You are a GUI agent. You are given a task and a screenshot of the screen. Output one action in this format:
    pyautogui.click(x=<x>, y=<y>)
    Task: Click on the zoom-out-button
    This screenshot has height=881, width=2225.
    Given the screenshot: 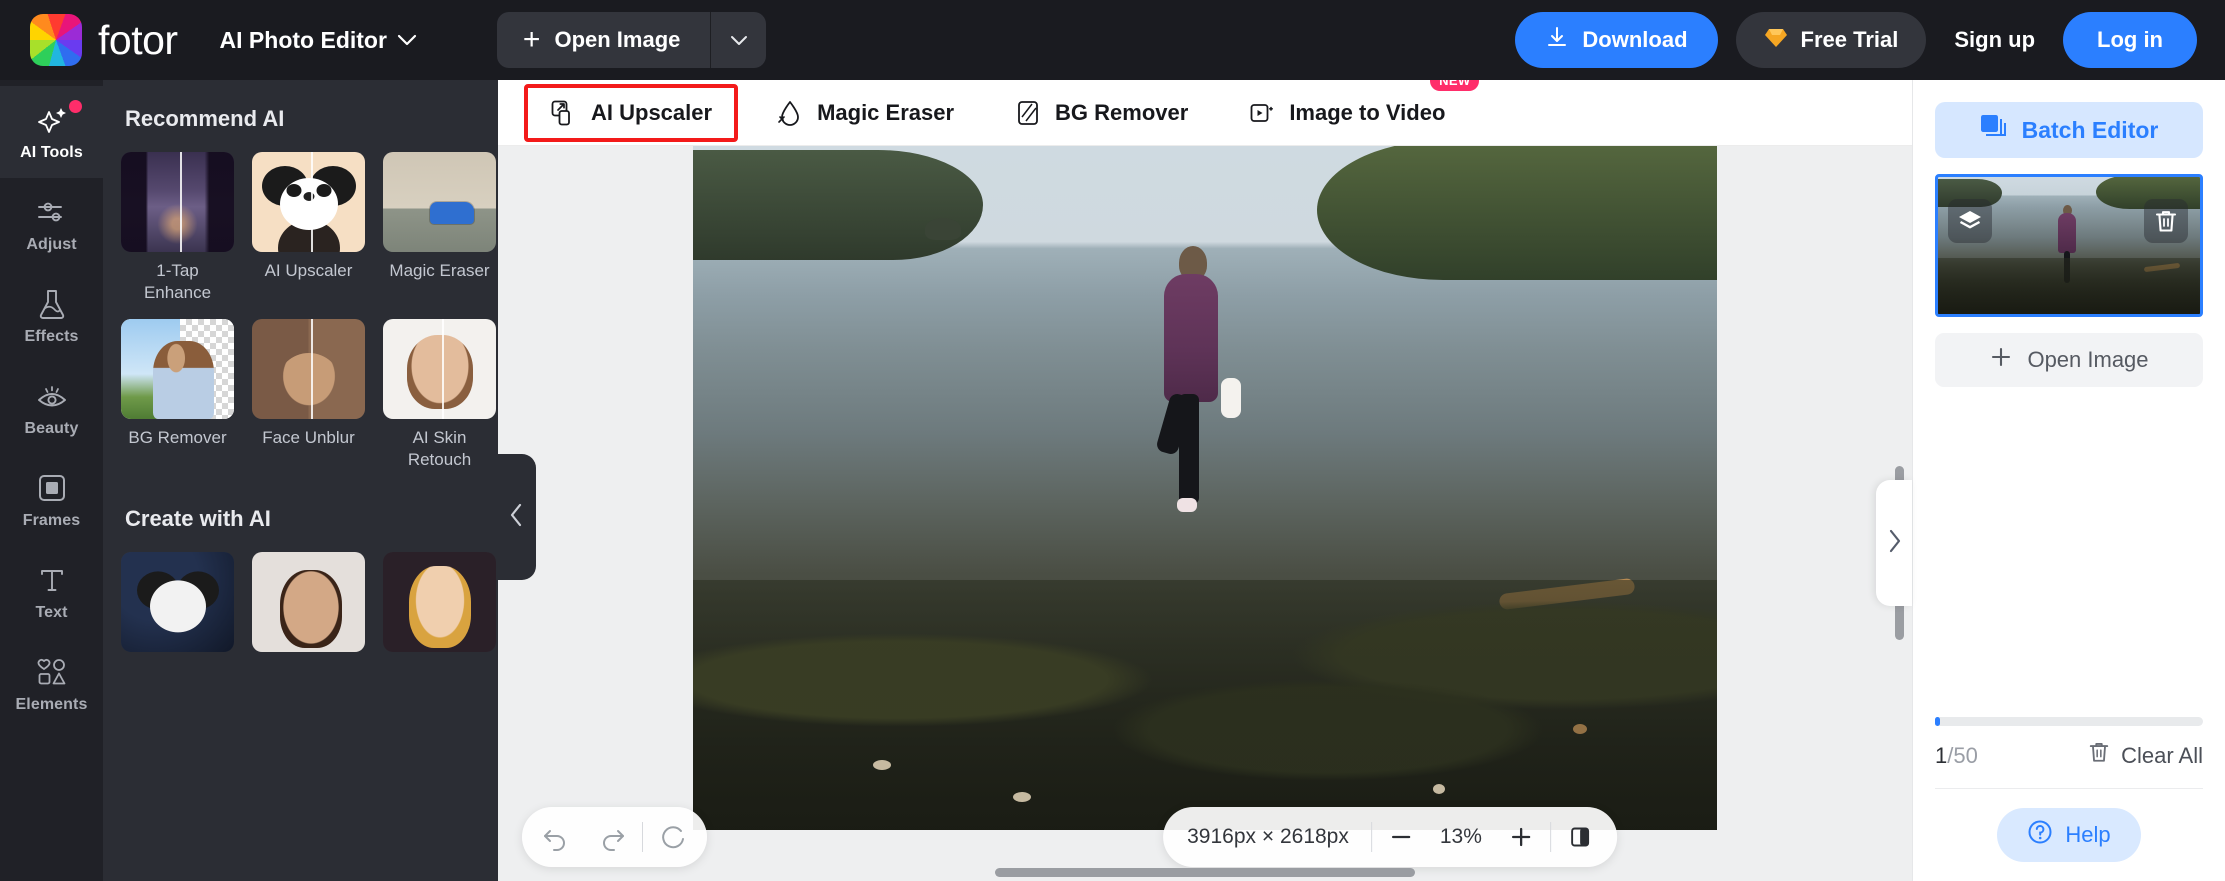 What is the action you would take?
    pyautogui.click(x=1401, y=837)
    